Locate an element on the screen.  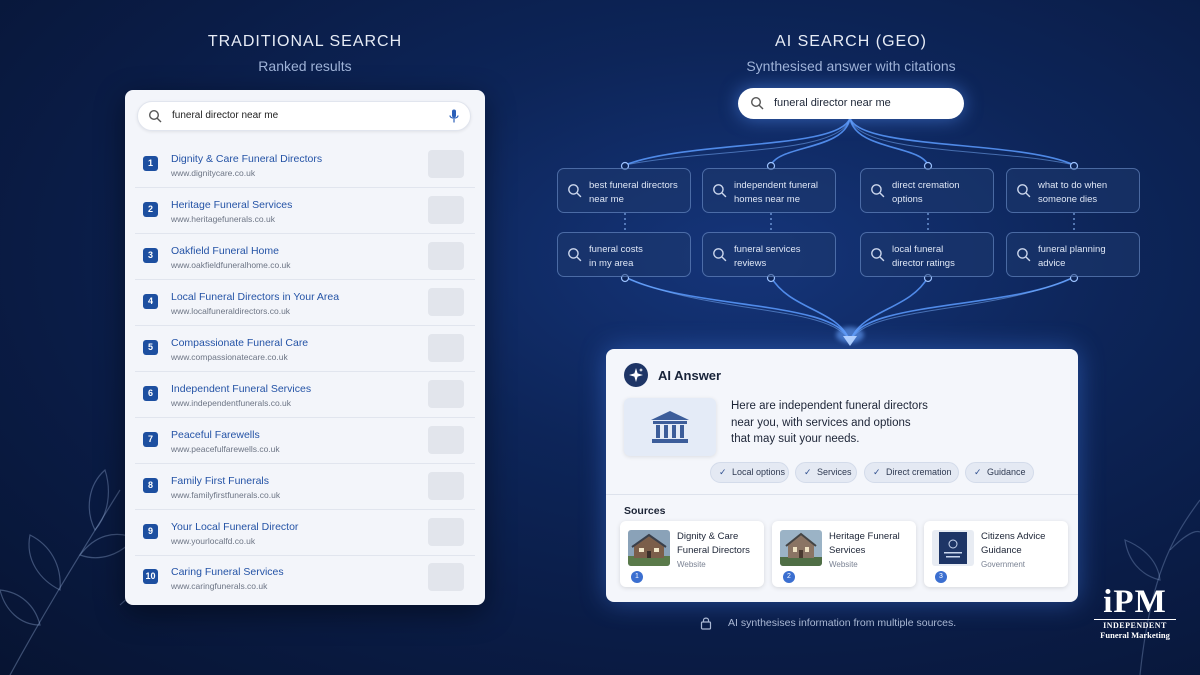
result-title: Independent Funeral Services is located at coordinates (241, 389).